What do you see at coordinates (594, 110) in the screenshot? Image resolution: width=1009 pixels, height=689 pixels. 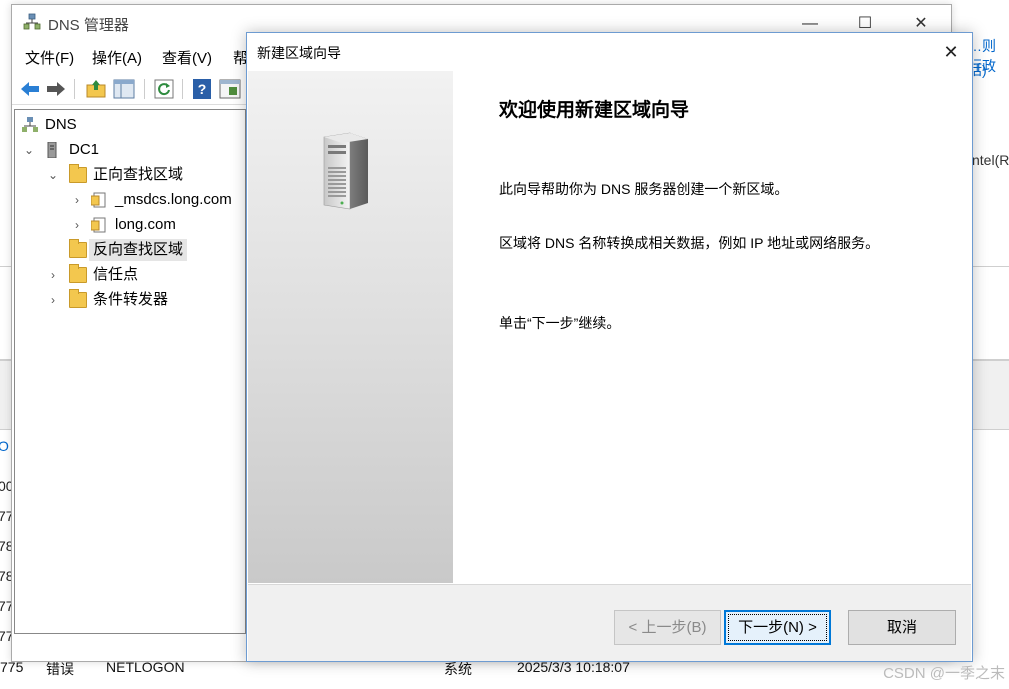 I see `wizard-heading: 欢迎使用新建区域向导` at bounding box center [594, 110].